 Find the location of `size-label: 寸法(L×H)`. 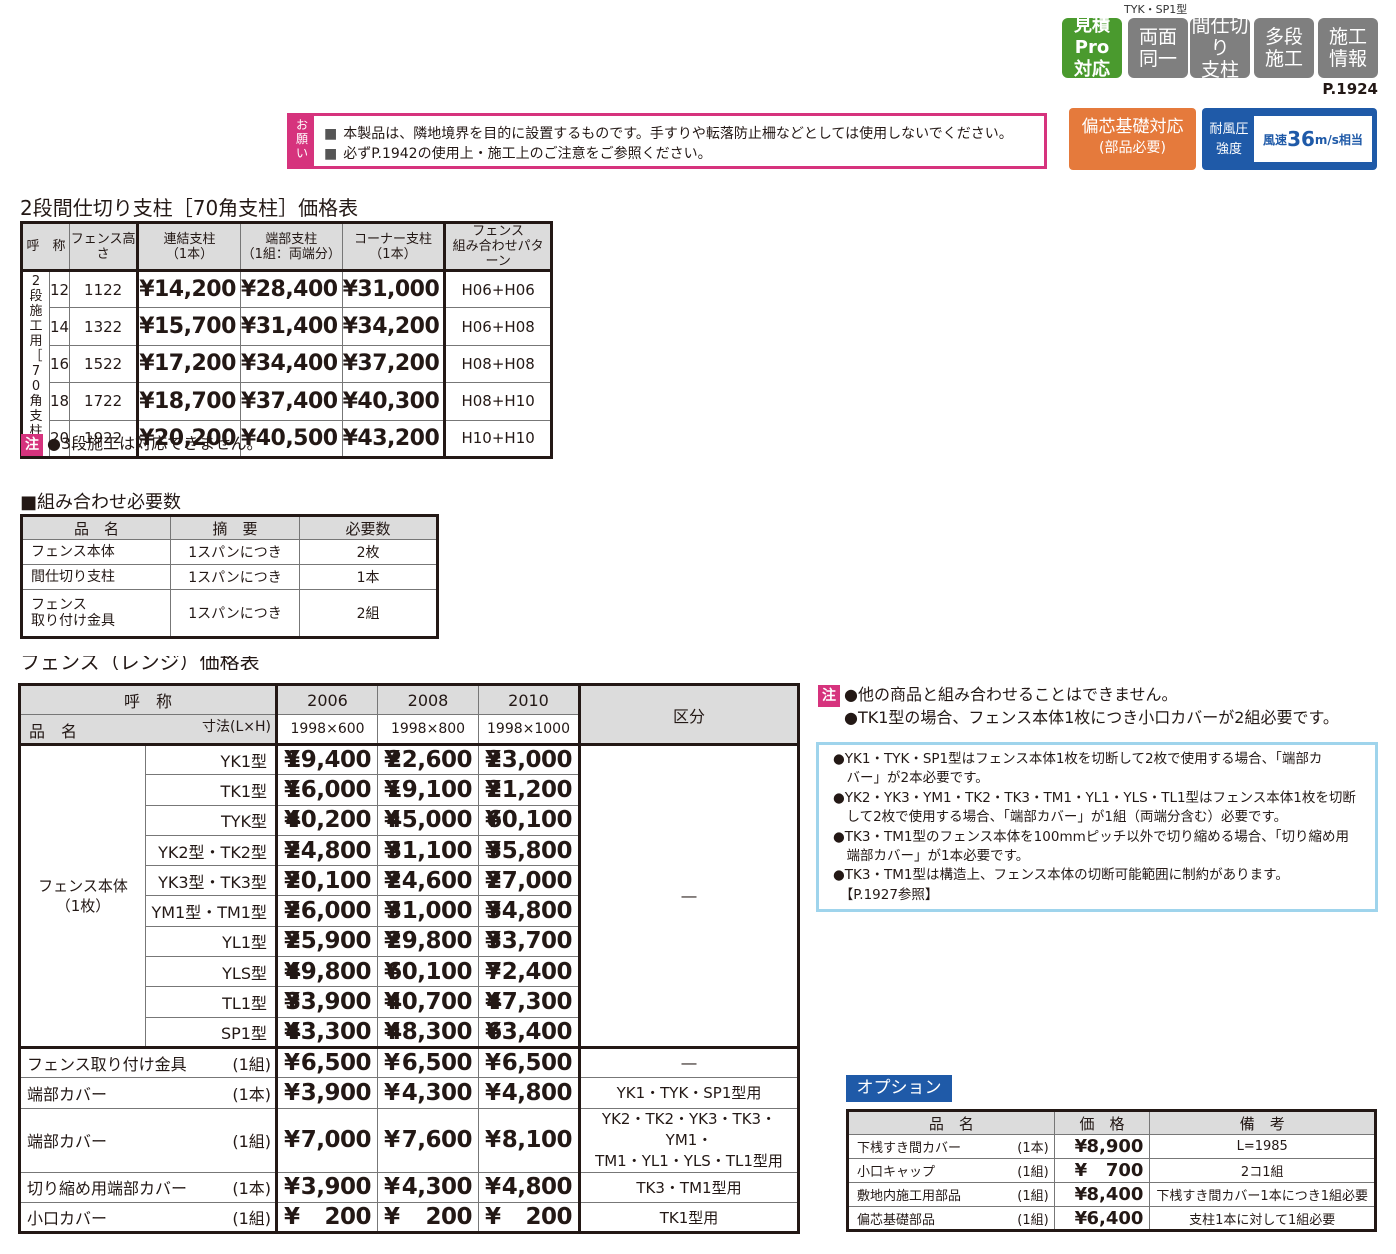

size-label: 寸法(L×H) is located at coordinates (236, 727).